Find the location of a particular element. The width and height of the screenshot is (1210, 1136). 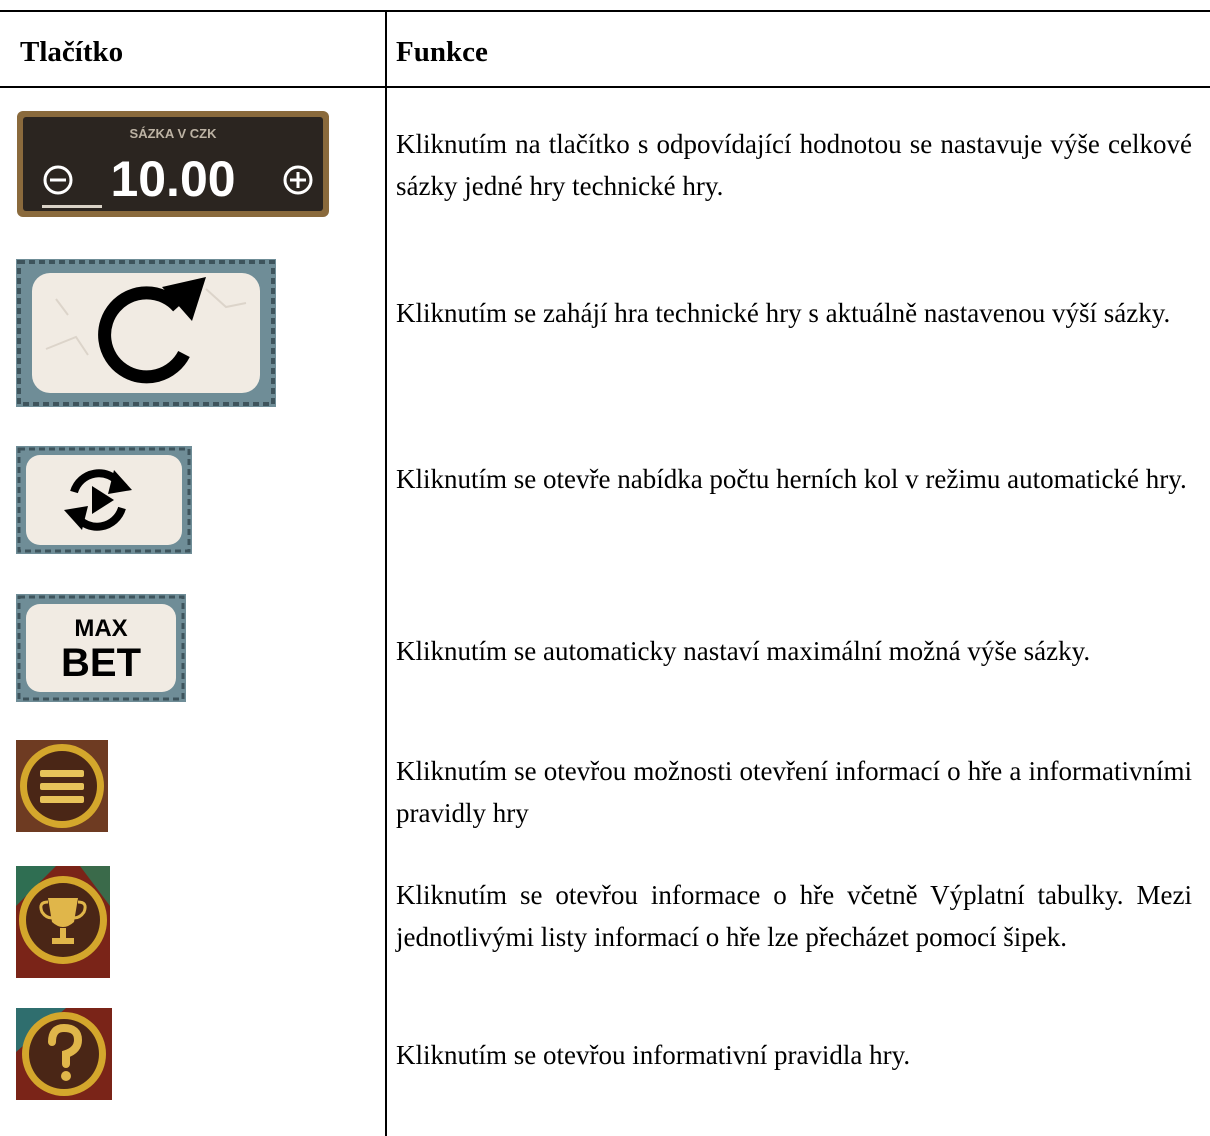

paytable-trophy-icon is located at coordinates (63, 922).